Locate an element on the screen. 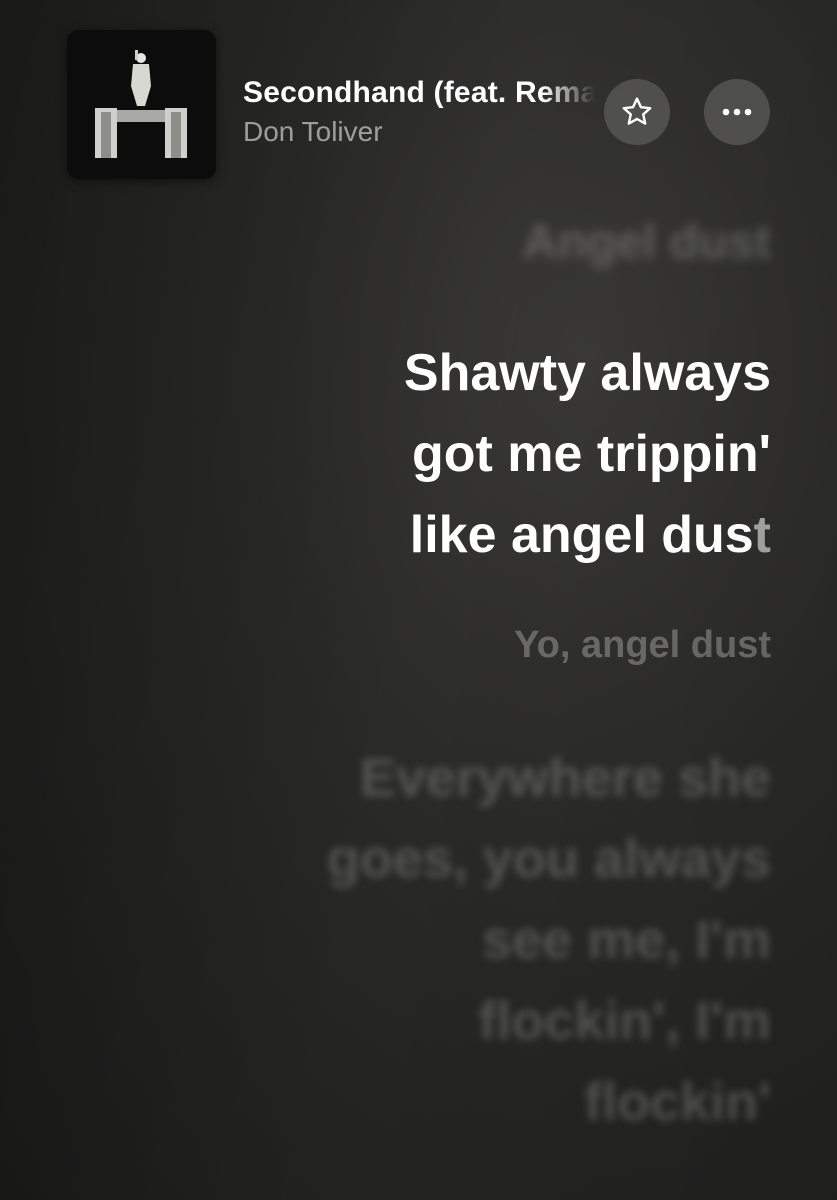 The width and height of the screenshot is (837, 1200). album-artwork is located at coordinates (141, 104).